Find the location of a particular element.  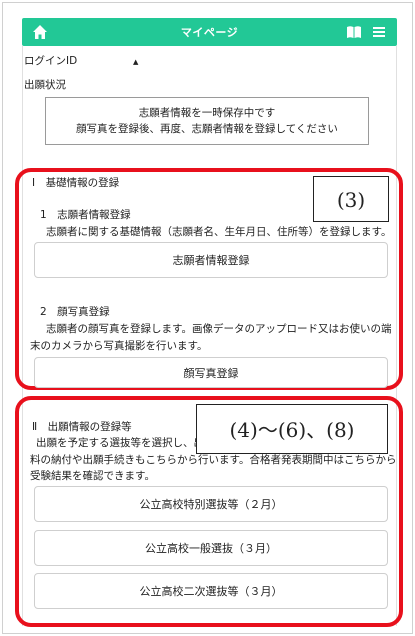

photo-description-line-2: 末のカメラから写真撮影を行います。 is located at coordinates (119, 346).